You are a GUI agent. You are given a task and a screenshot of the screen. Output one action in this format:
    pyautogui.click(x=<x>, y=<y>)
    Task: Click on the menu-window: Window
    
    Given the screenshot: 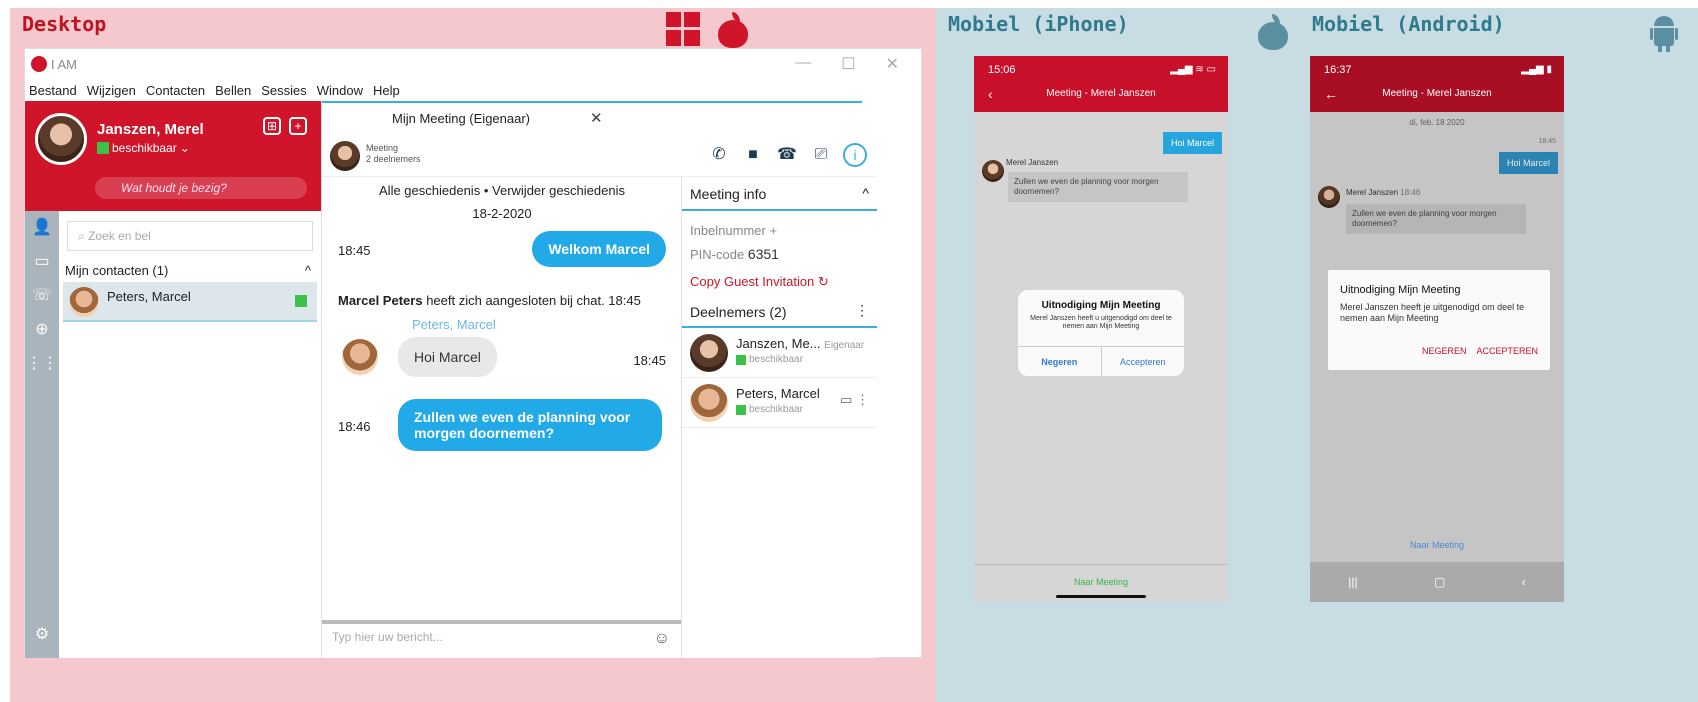 What is the action you would take?
    pyautogui.click(x=340, y=90)
    